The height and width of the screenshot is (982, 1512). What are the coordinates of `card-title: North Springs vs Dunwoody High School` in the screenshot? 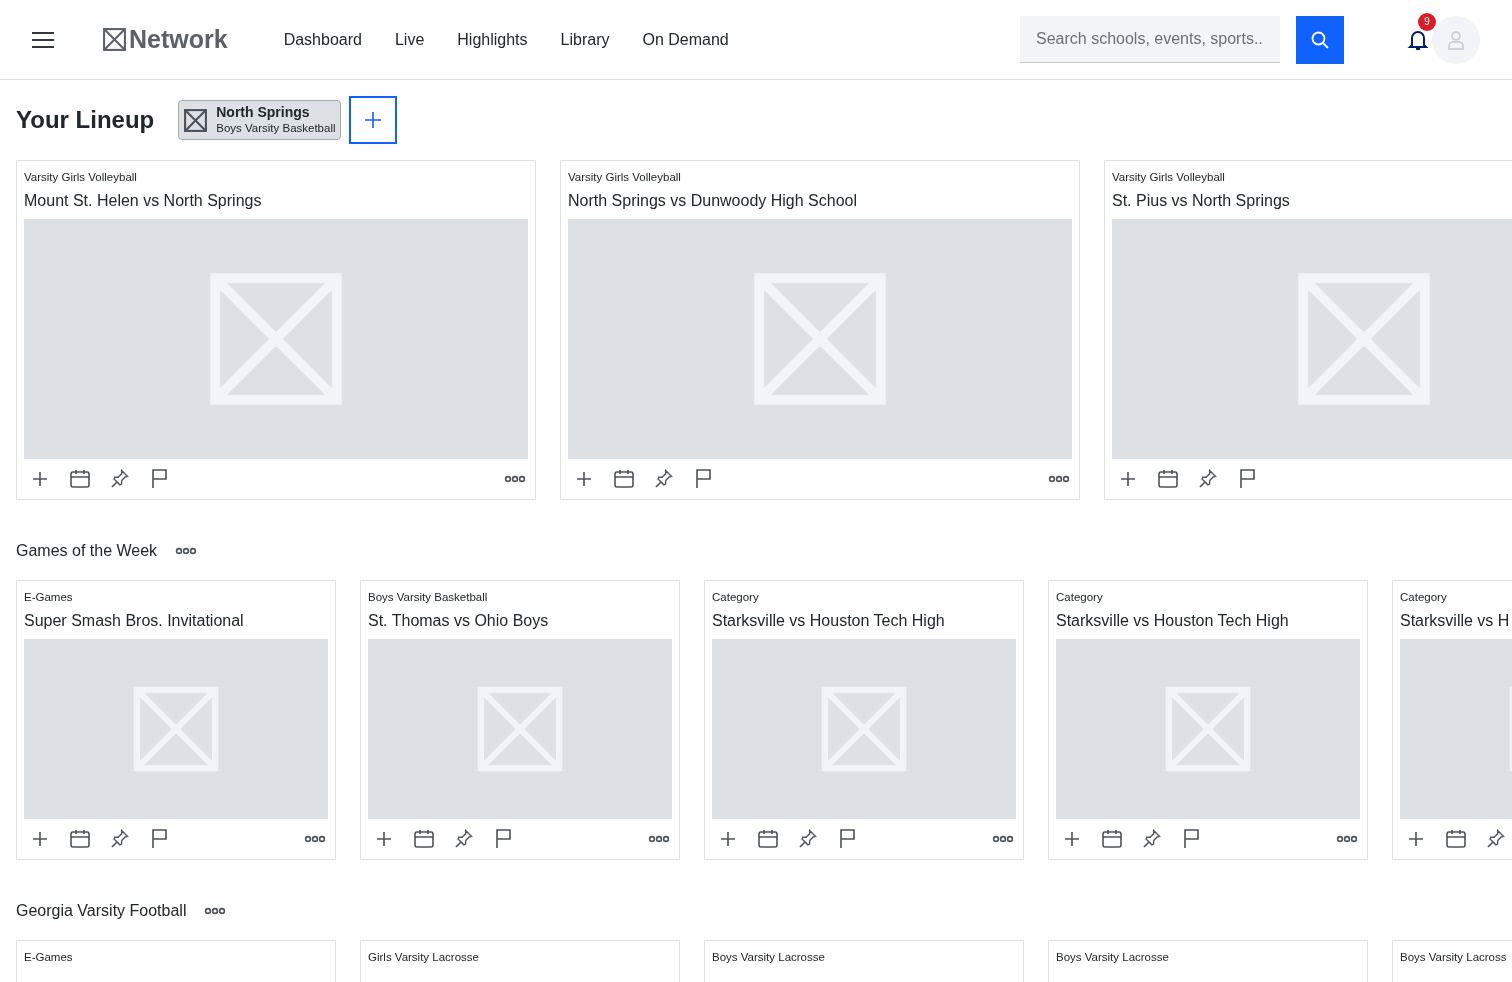 It's located at (713, 201).